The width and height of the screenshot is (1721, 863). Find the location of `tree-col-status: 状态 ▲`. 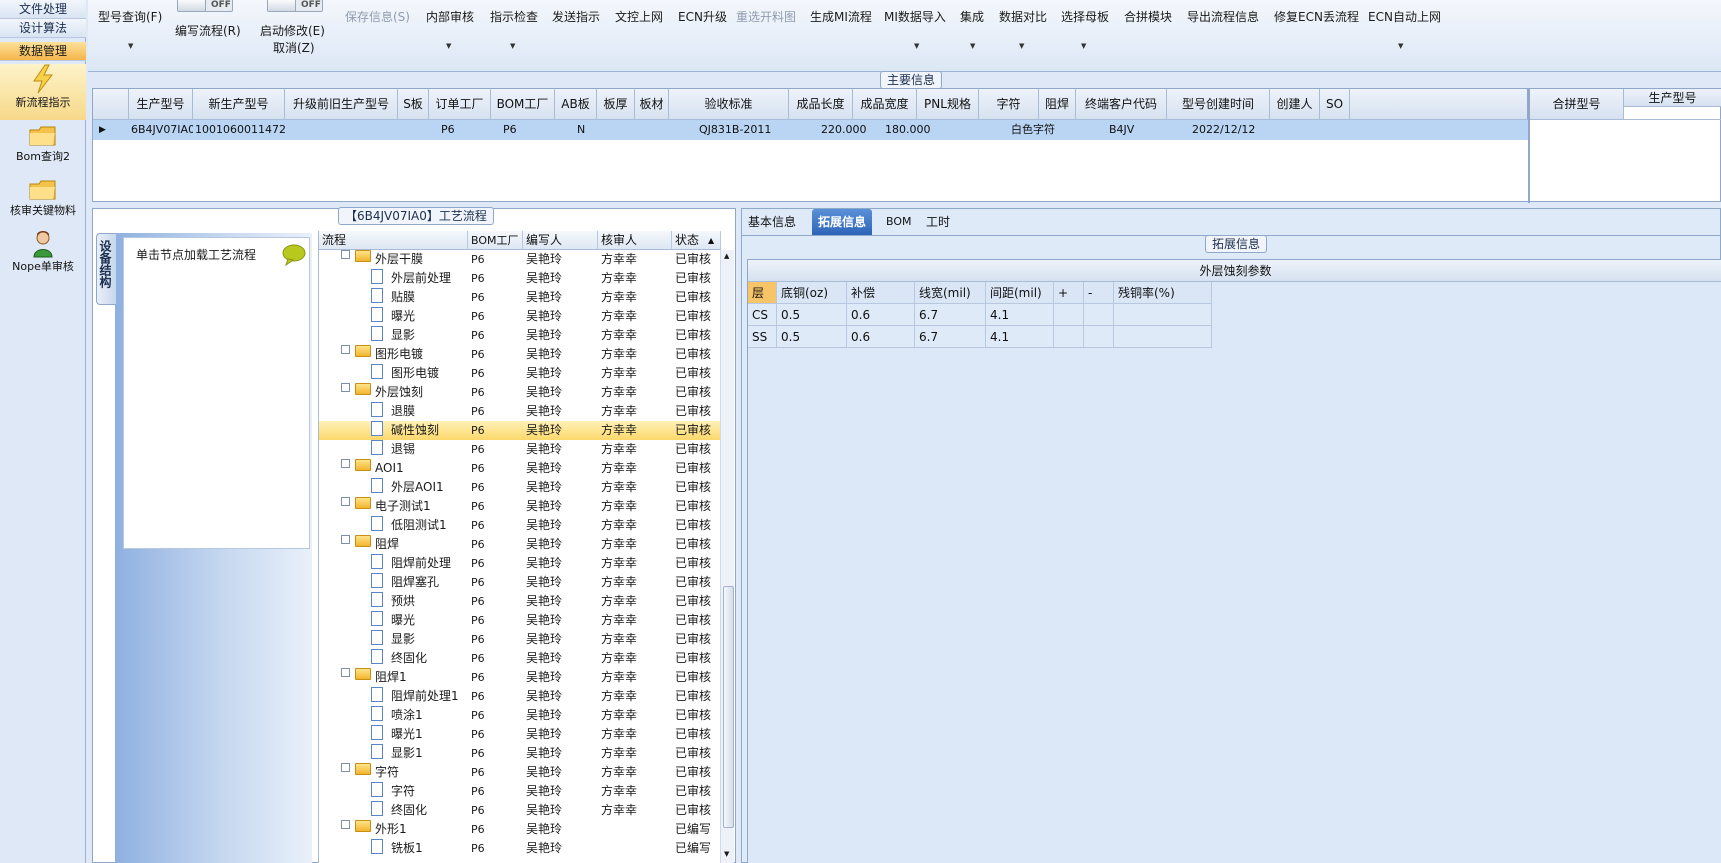

tree-col-status: 状态 ▲ is located at coordinates (696, 240).